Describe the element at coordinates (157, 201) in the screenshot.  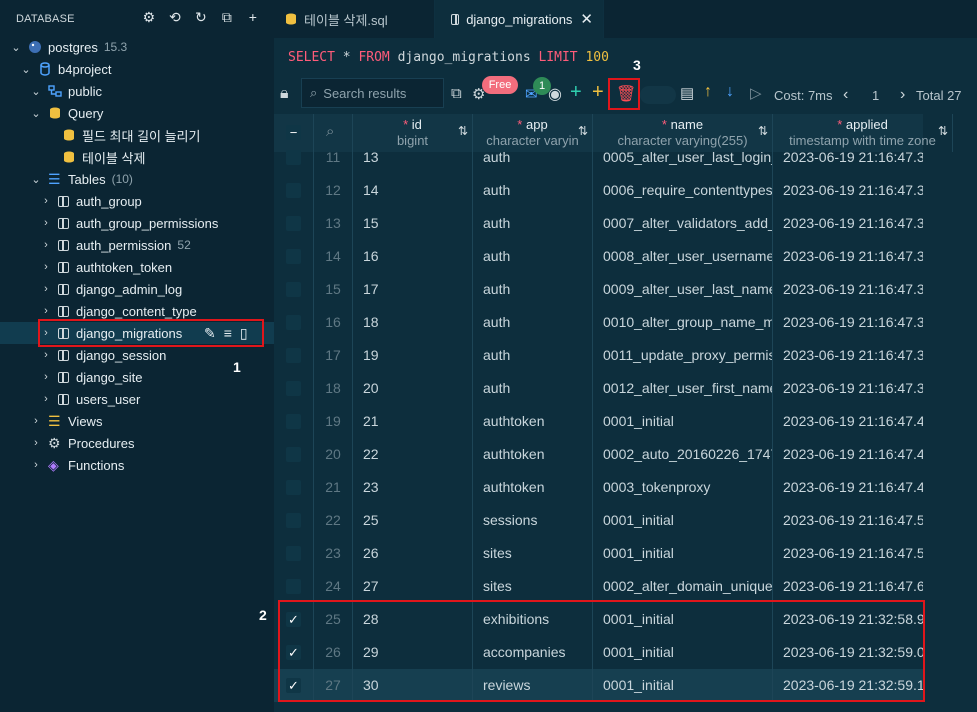
I see `sidebar-table-item: › auth_group` at that location.